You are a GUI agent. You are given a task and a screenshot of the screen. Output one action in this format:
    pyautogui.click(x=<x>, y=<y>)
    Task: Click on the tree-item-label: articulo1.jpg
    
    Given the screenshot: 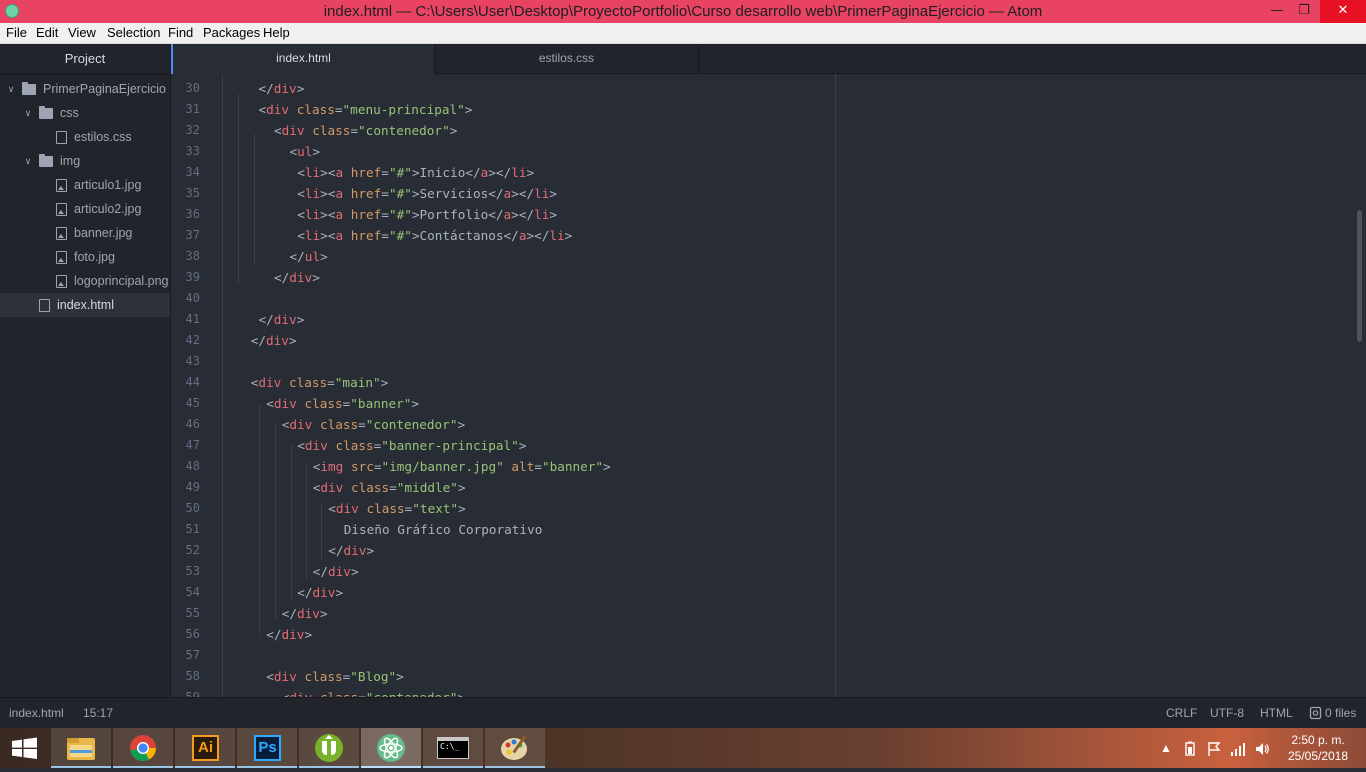 What is the action you would take?
    pyautogui.click(x=108, y=185)
    